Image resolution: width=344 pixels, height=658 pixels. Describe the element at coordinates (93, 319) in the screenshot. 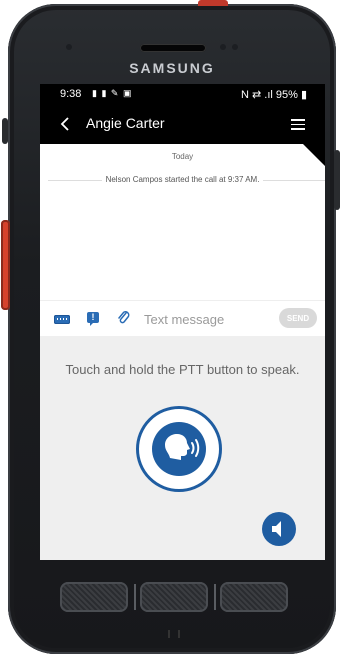

I see `alert-icon: !` at that location.